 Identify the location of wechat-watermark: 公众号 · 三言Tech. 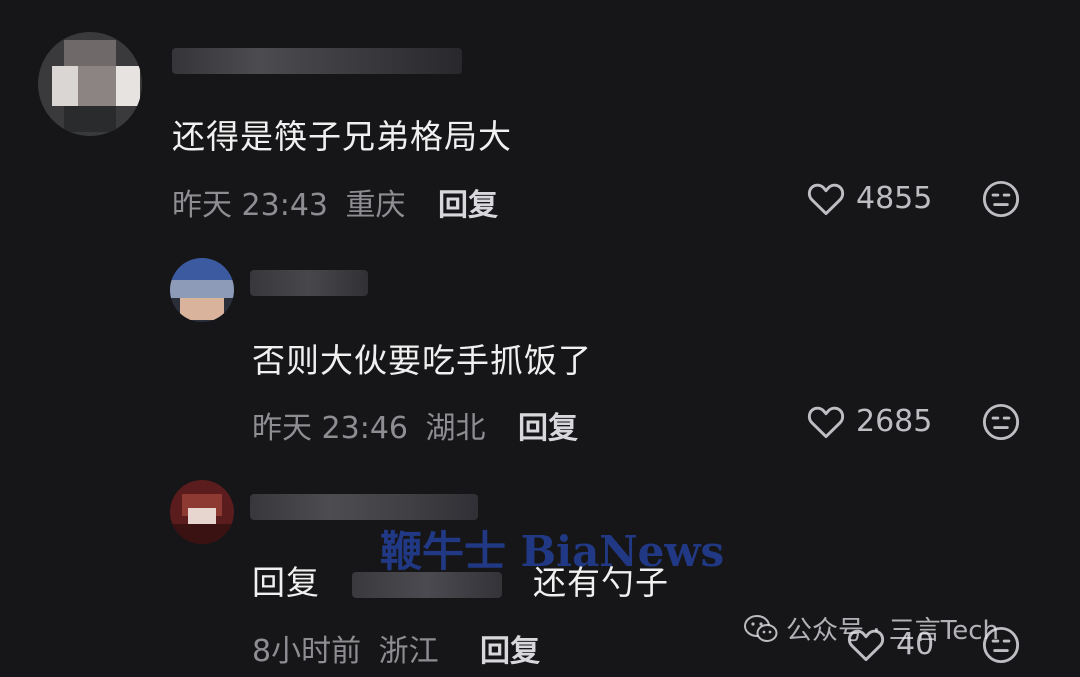
(871, 628).